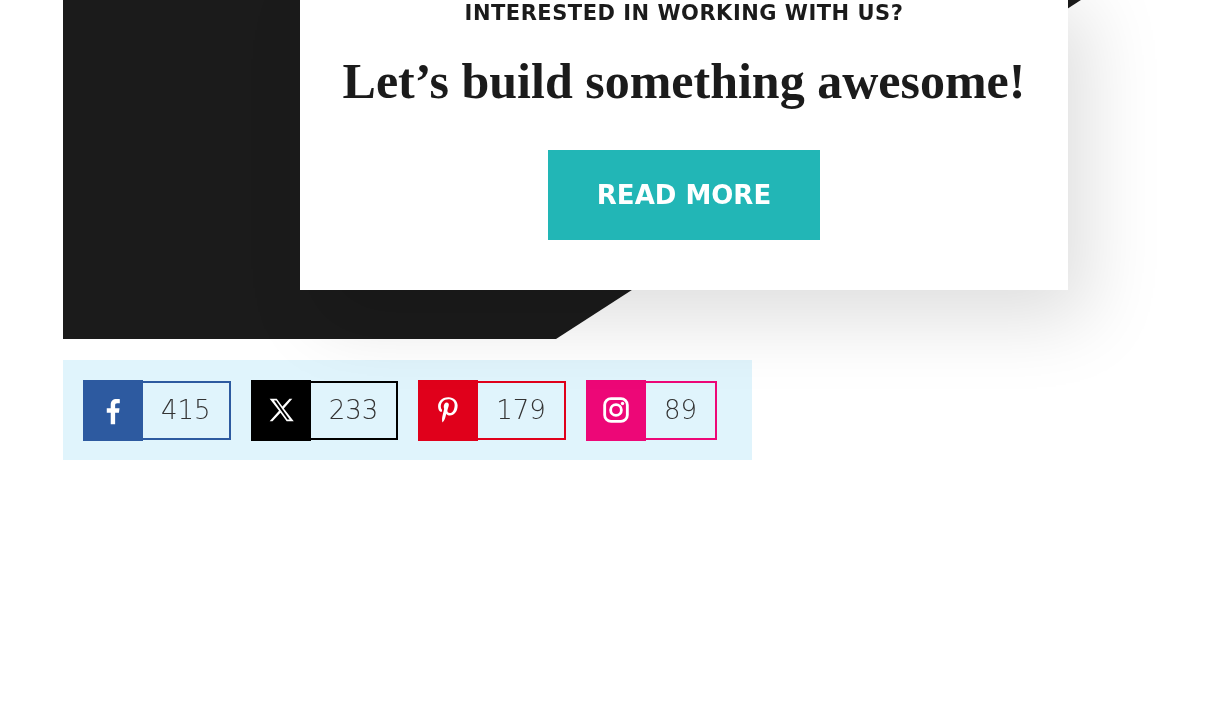 This screenshot has width=1220, height=708. Describe the element at coordinates (681, 410) in the screenshot. I see `share-count: 89` at that location.